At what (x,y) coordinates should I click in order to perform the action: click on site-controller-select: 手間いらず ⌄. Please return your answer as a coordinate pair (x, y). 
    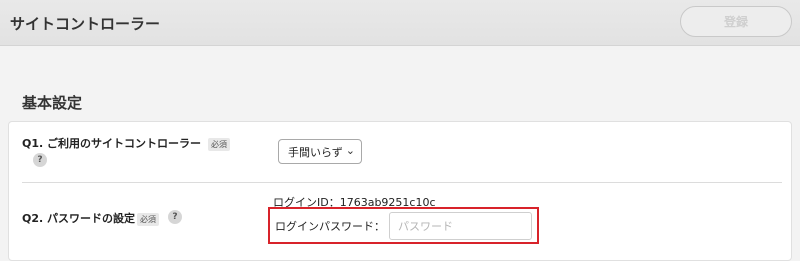
    Looking at the image, I should click on (320, 151).